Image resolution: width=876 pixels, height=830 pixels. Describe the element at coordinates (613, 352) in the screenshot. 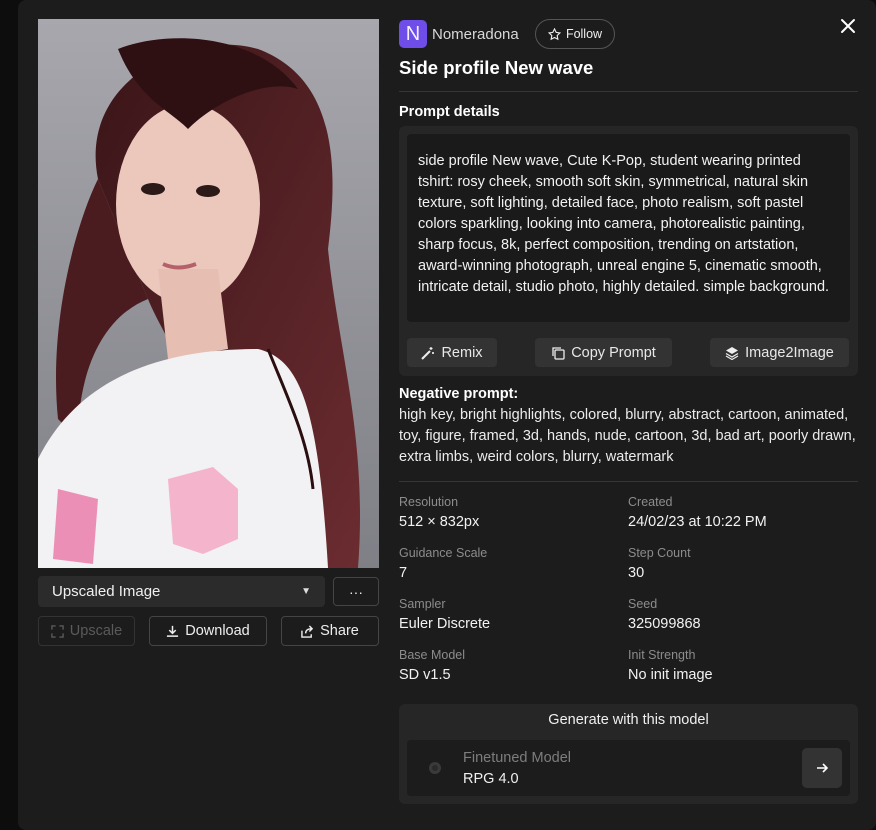

I see `copy-prompt-label: Copy Prompt` at that location.